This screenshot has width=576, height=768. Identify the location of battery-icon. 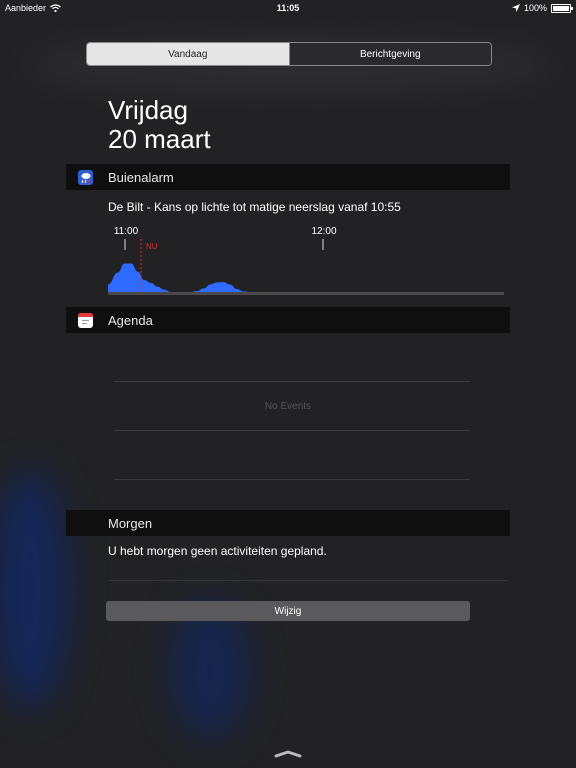
(562, 8).